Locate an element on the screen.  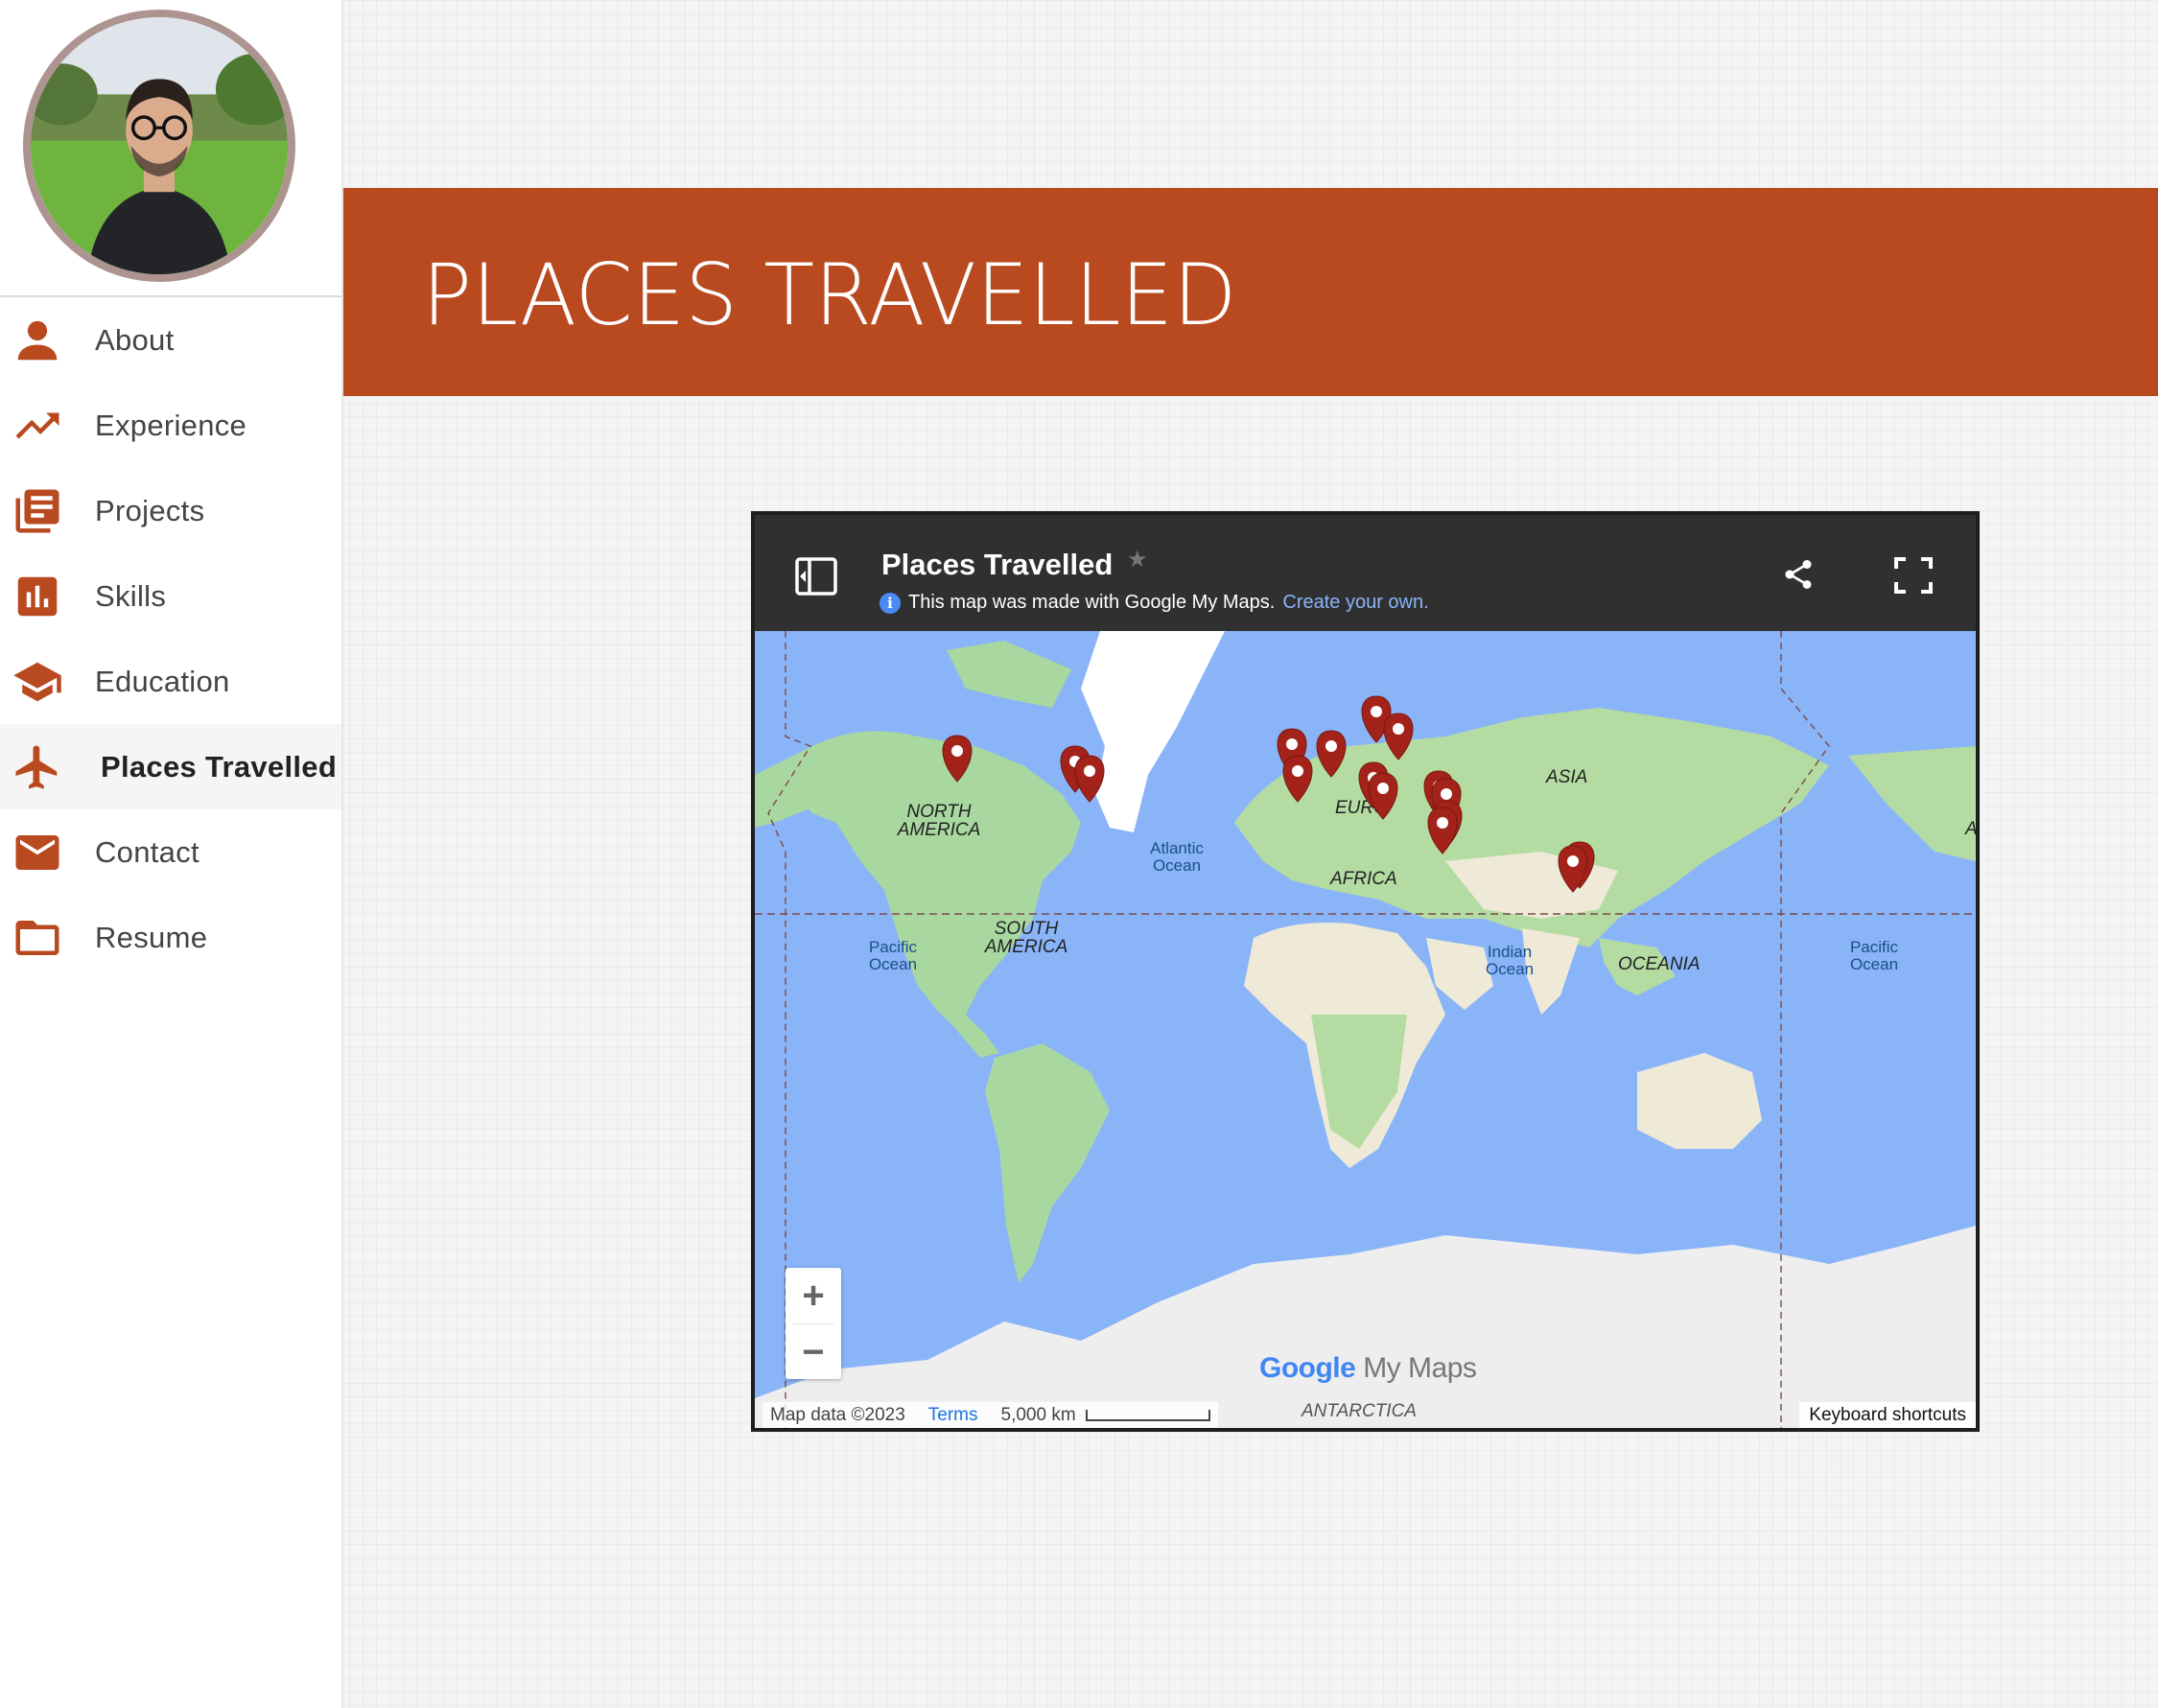
google-wordmark: Google is located at coordinates (1307, 1368).